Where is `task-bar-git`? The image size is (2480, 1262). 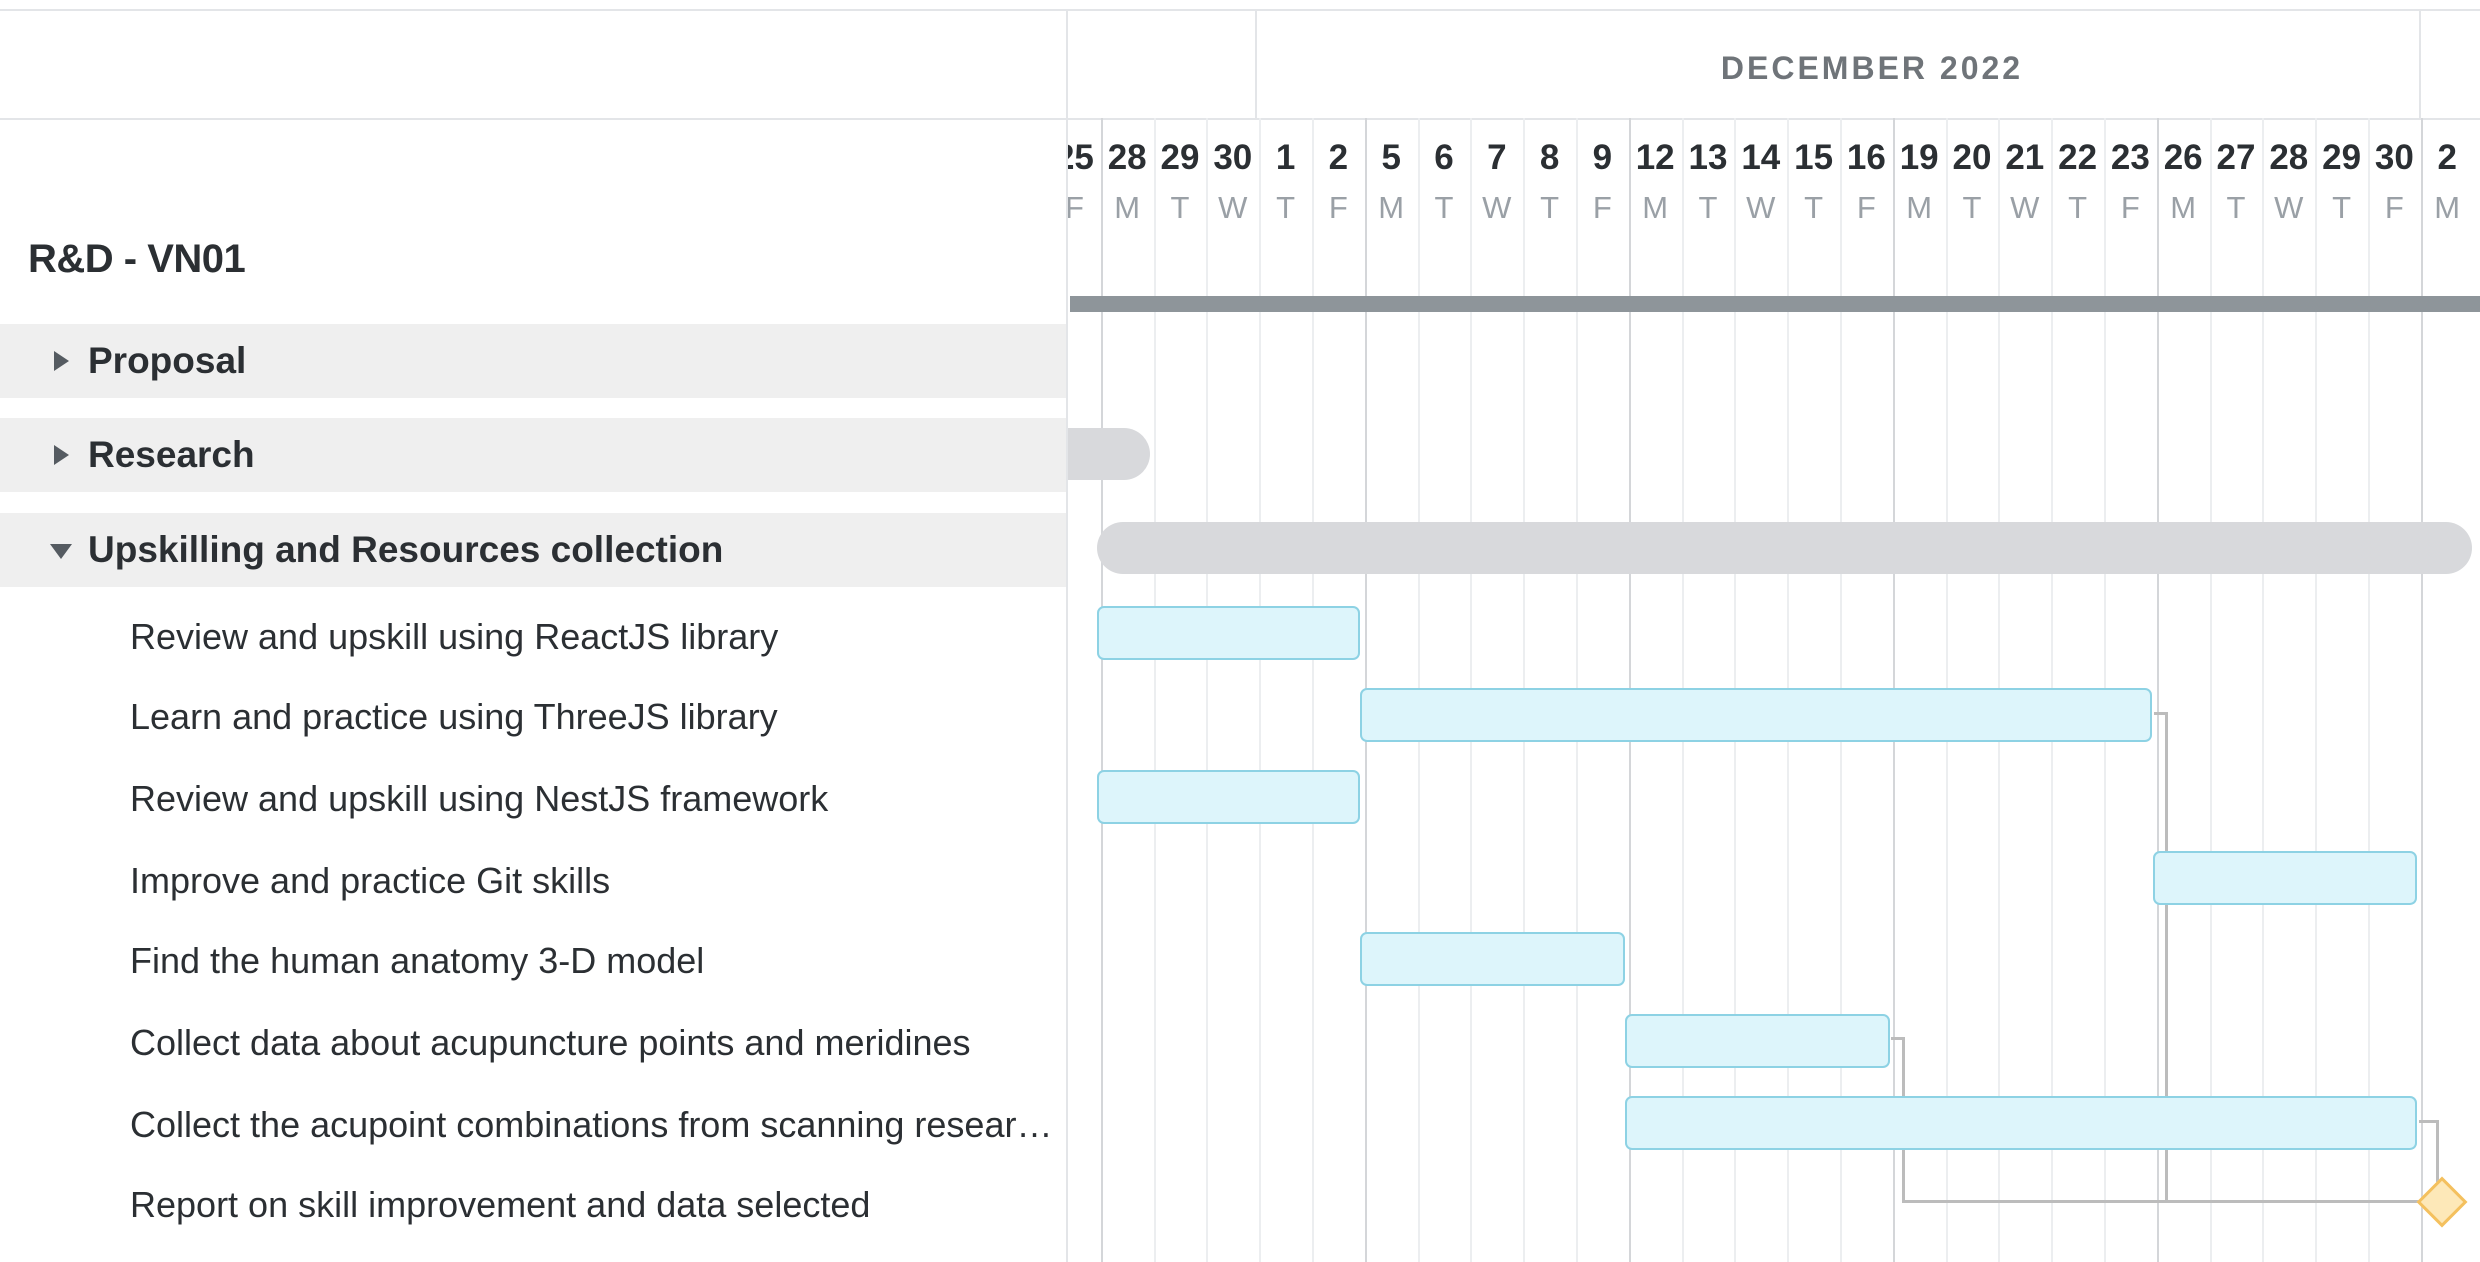 task-bar-git is located at coordinates (2285, 878).